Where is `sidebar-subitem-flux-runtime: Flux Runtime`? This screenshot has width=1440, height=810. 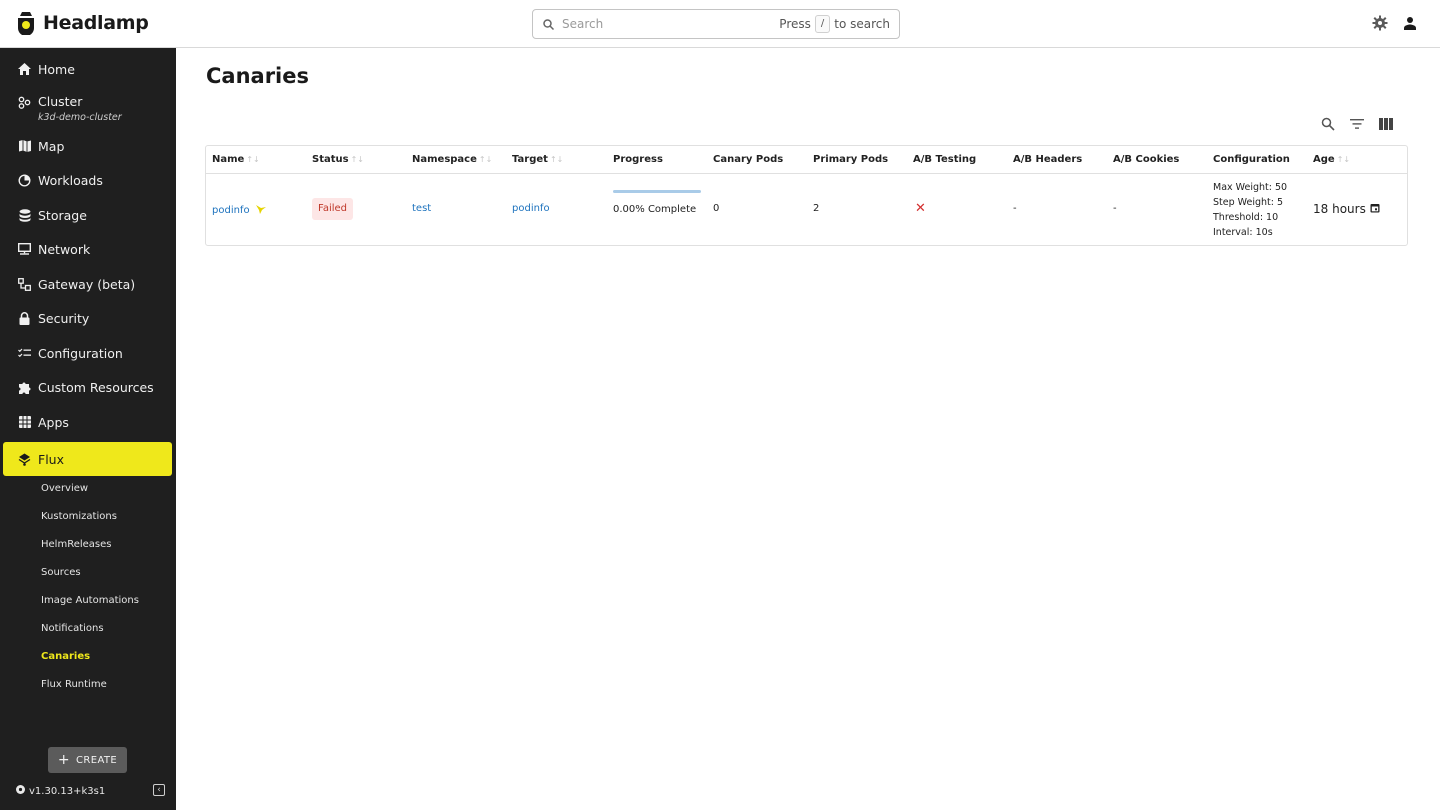 sidebar-subitem-flux-runtime: Flux Runtime is located at coordinates (74, 685).